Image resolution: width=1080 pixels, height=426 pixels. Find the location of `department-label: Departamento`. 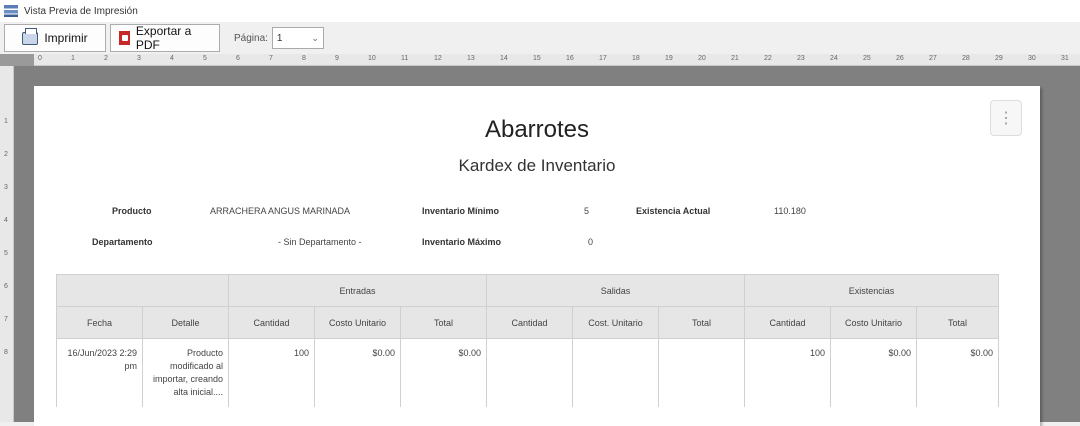

department-label: Departamento is located at coordinates (122, 242).